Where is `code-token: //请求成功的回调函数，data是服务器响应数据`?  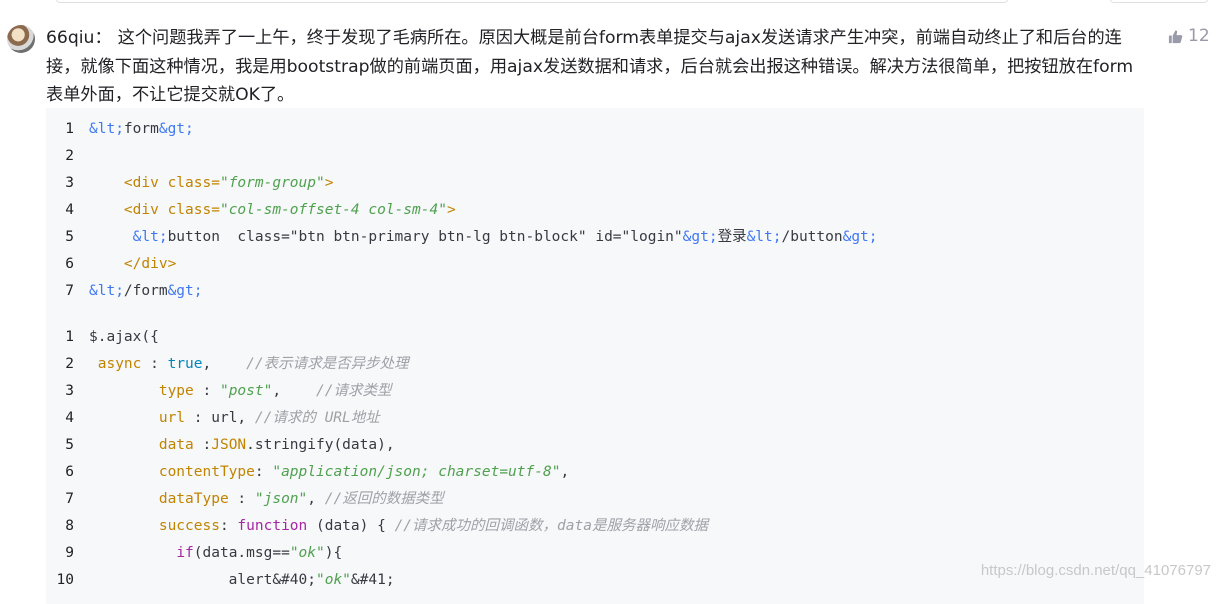 code-token: //请求成功的回调函数，data是服务器响应数据 is located at coordinates (551, 526).